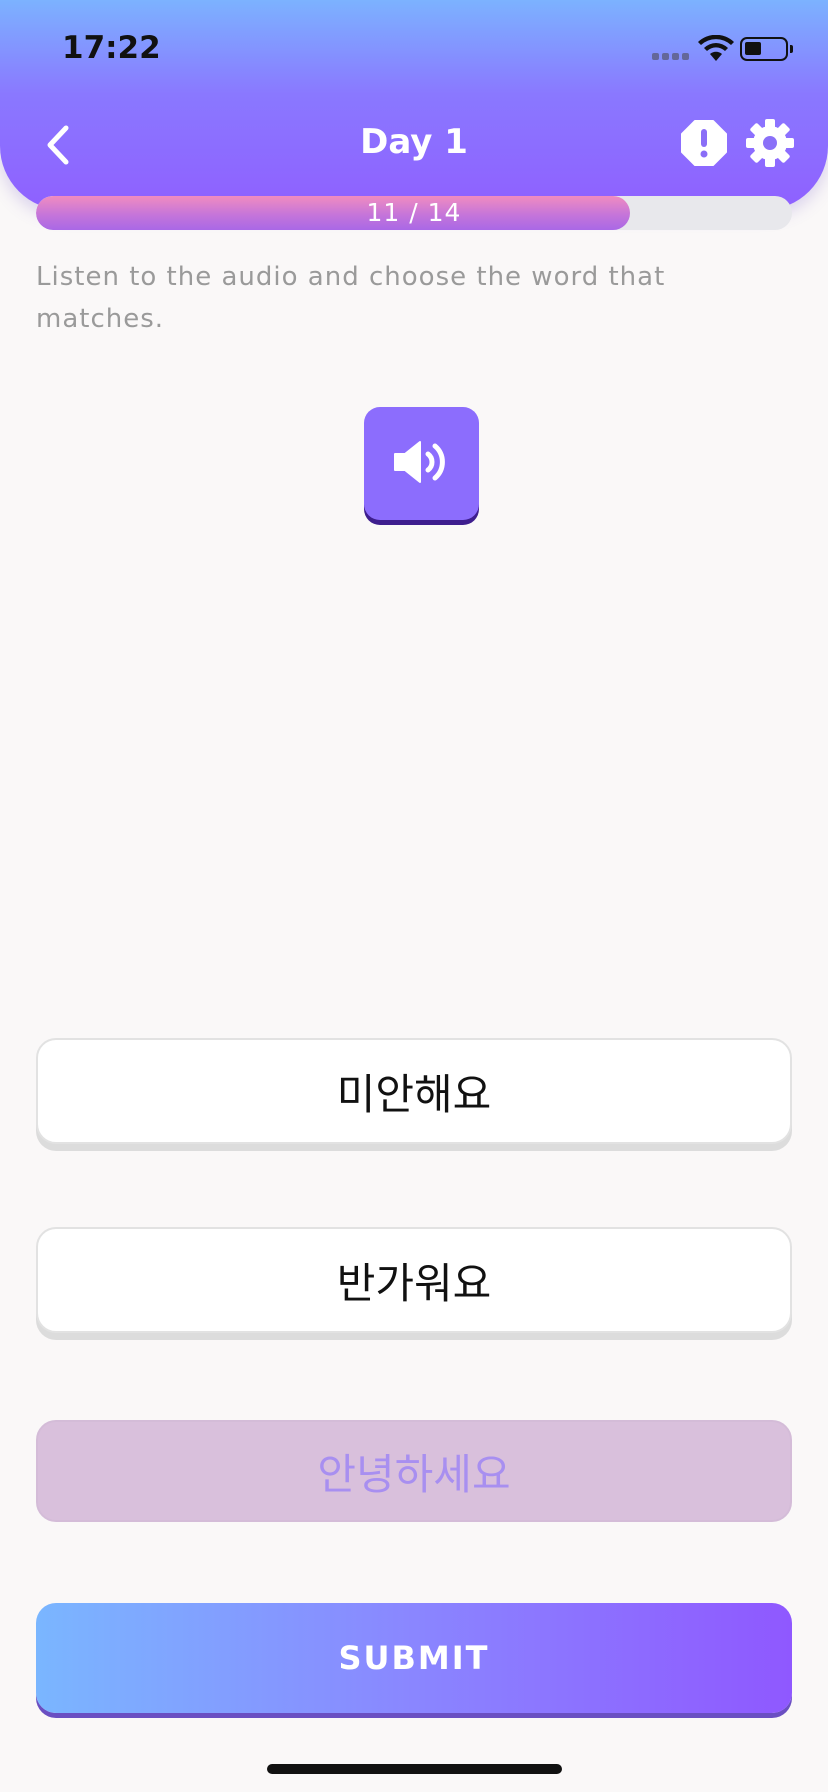  Describe the element at coordinates (414, 1283) in the screenshot. I see `answer-option-label: 반가워요` at that location.